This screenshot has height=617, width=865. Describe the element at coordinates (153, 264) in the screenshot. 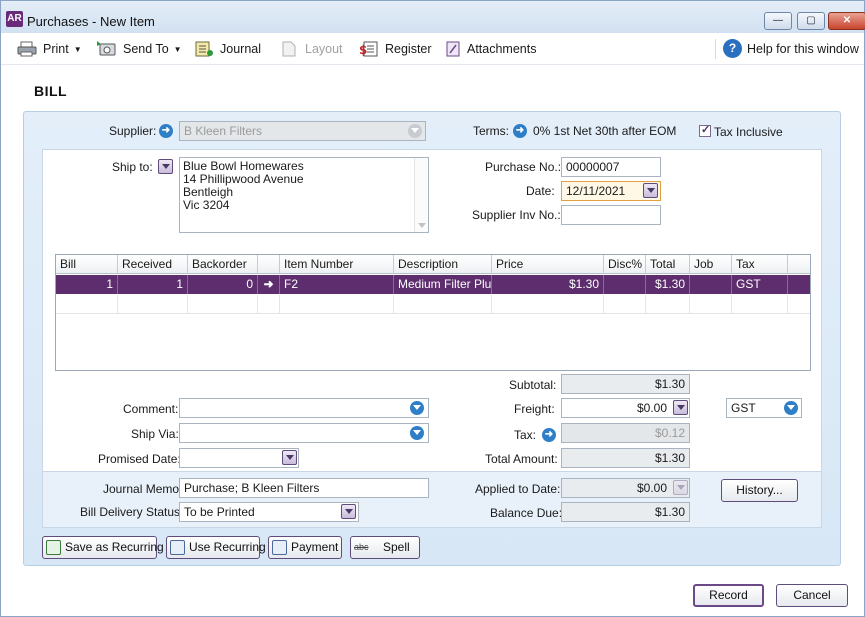

I see `column-header-received: Received` at that location.